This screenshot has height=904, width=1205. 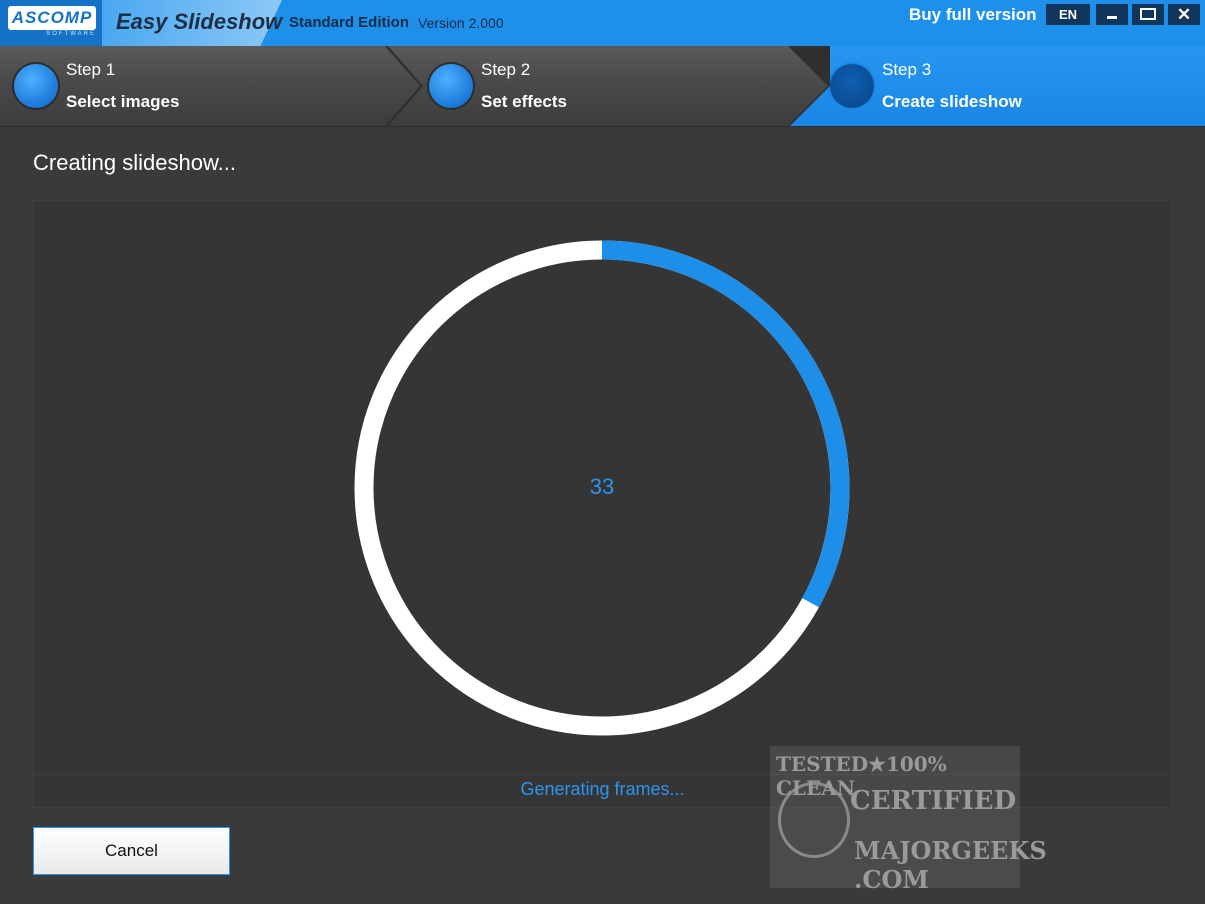 What do you see at coordinates (349, 22) in the screenshot?
I see `edition-label: Standard Edition` at bounding box center [349, 22].